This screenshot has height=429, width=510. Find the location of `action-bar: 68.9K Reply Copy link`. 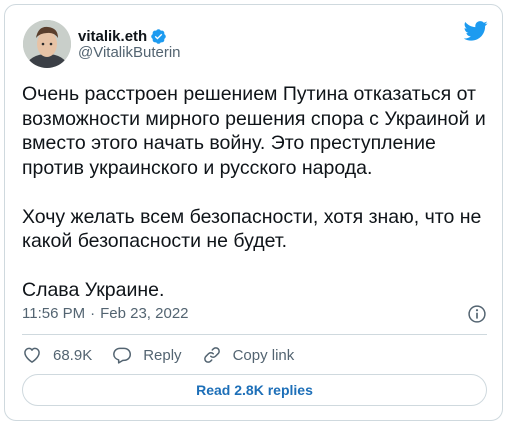

action-bar: 68.9K Reply Copy link is located at coordinates (168, 355).